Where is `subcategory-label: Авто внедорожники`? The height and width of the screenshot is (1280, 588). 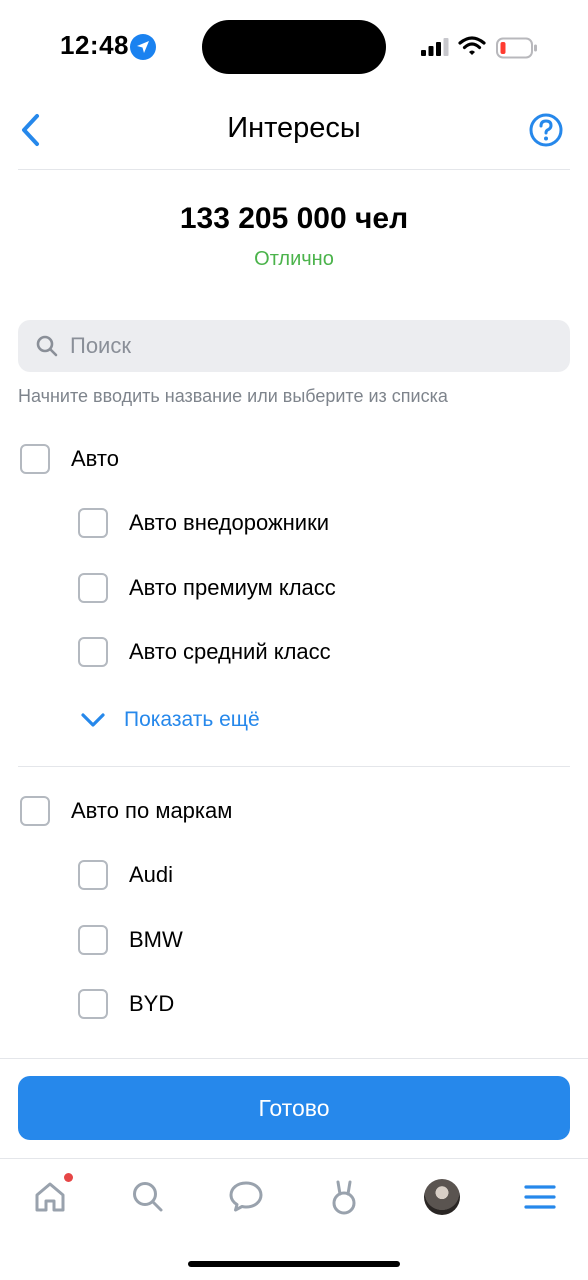 subcategory-label: Авто внедорожники is located at coordinates (229, 522).